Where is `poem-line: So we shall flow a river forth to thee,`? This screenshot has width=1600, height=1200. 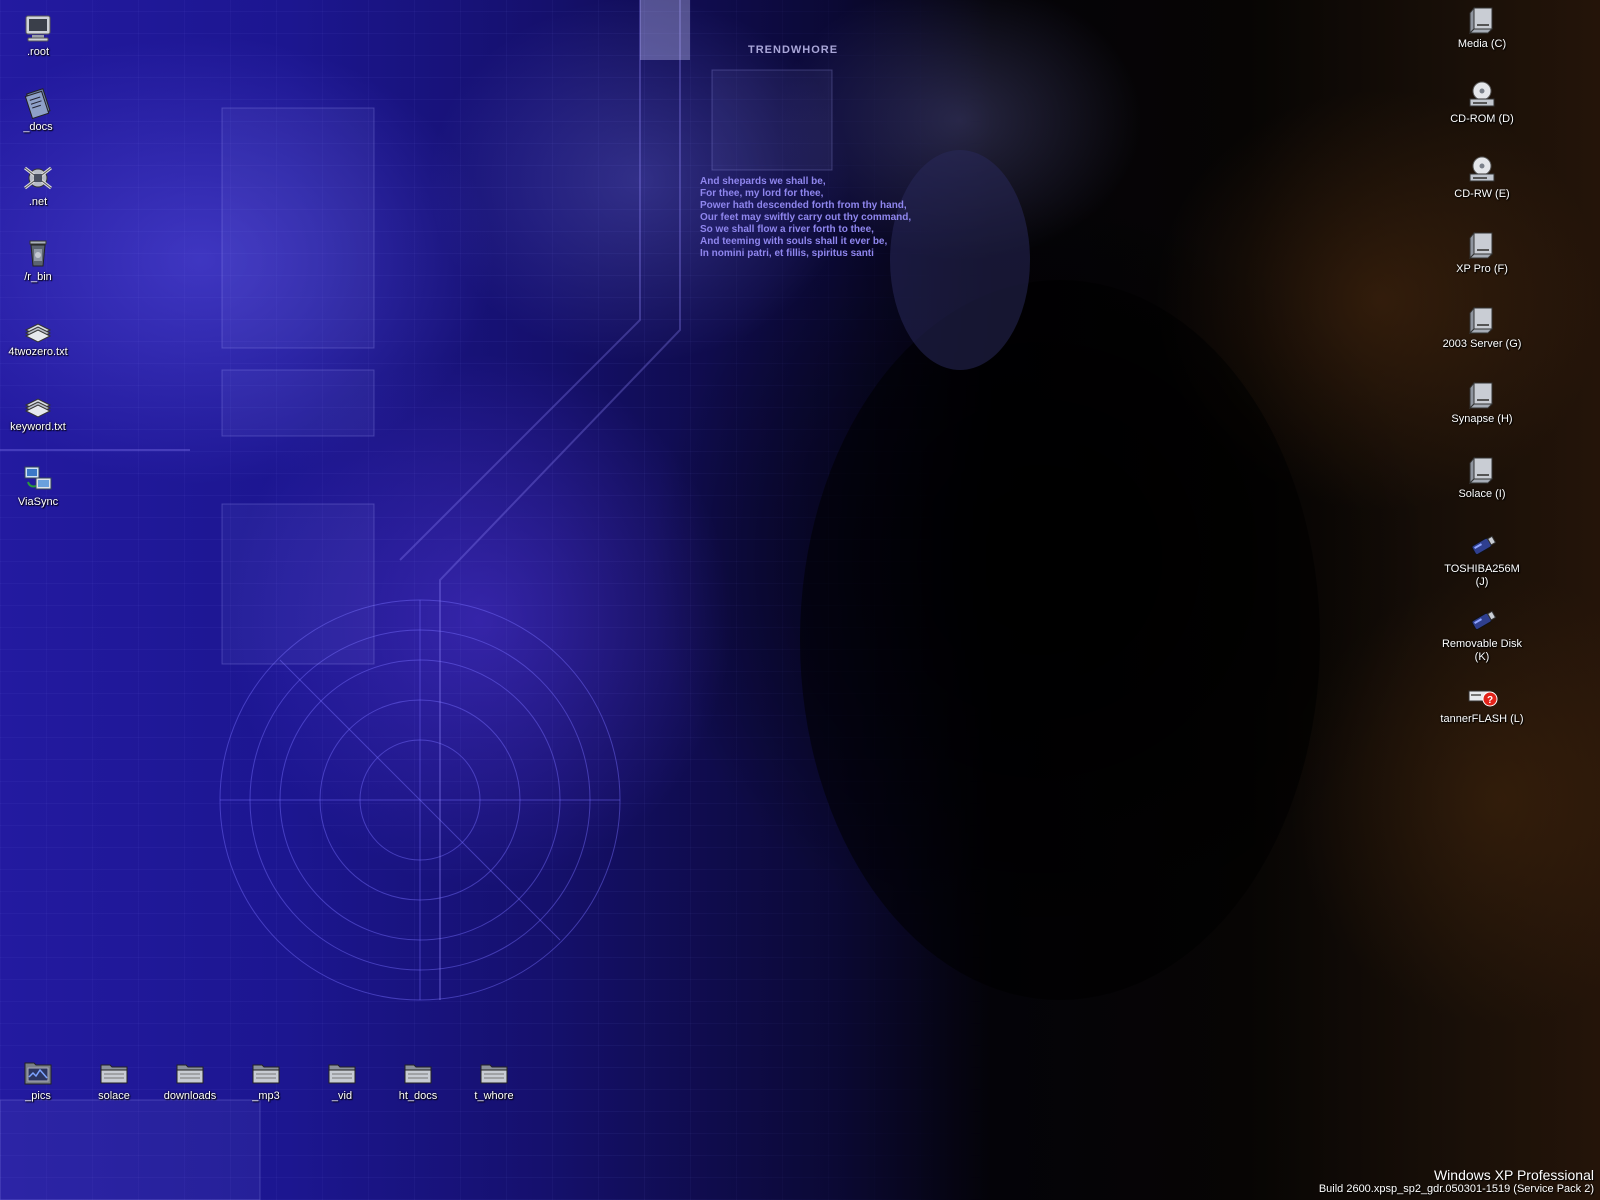 poem-line: So we shall flow a river forth to thee, is located at coordinates (787, 229).